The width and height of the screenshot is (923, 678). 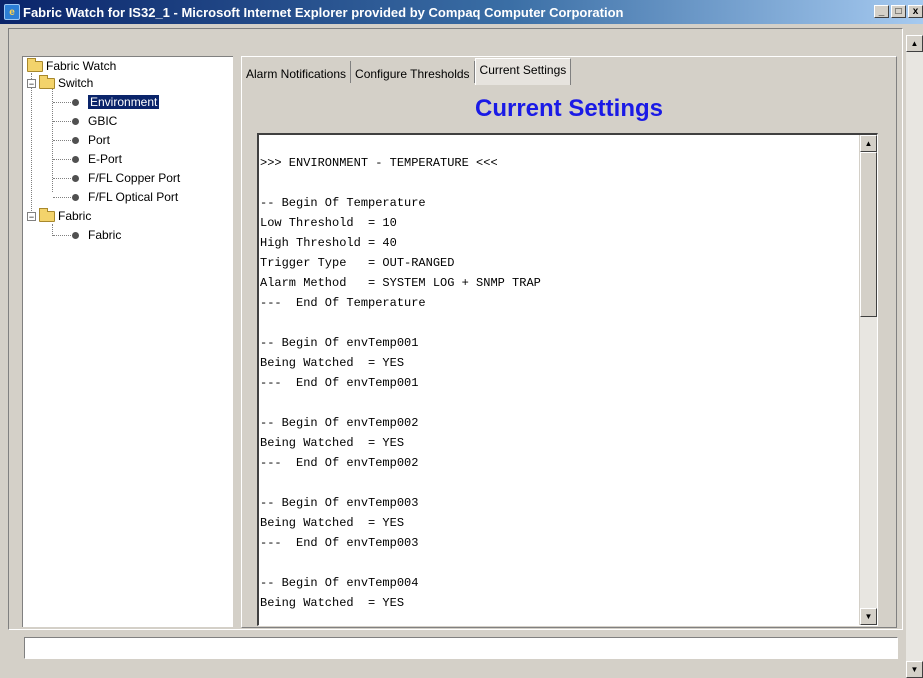 I want to click on minimize-button: _, so click(x=881, y=11).